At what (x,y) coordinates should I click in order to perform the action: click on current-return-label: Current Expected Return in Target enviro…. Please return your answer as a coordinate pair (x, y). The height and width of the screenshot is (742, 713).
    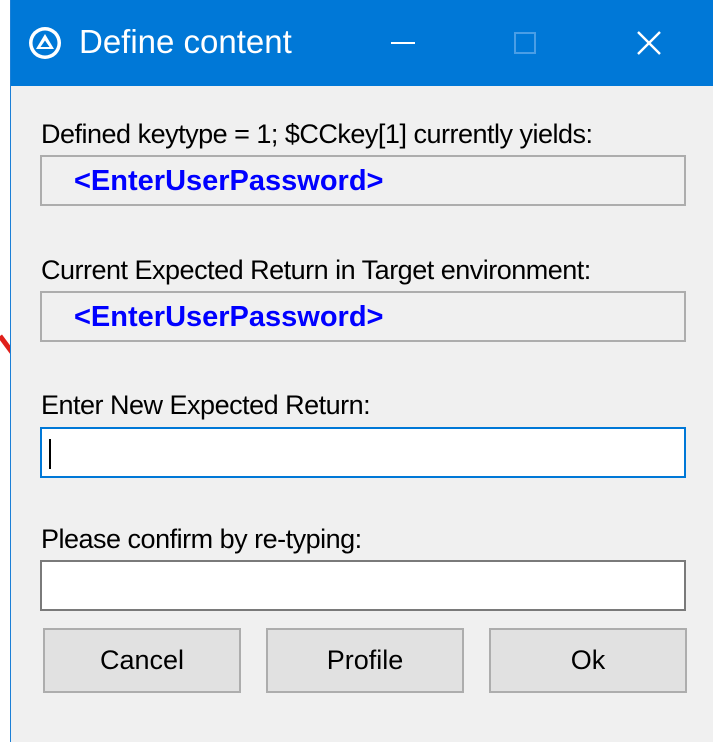
    Looking at the image, I should click on (316, 270).